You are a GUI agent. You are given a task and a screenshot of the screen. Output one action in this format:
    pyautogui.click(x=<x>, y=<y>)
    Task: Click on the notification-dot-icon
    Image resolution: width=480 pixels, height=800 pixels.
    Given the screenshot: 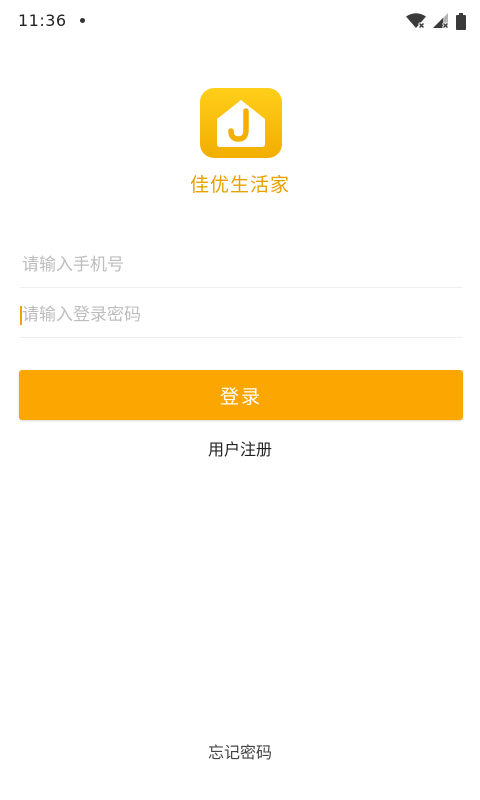 What is the action you would take?
    pyautogui.click(x=82, y=20)
    